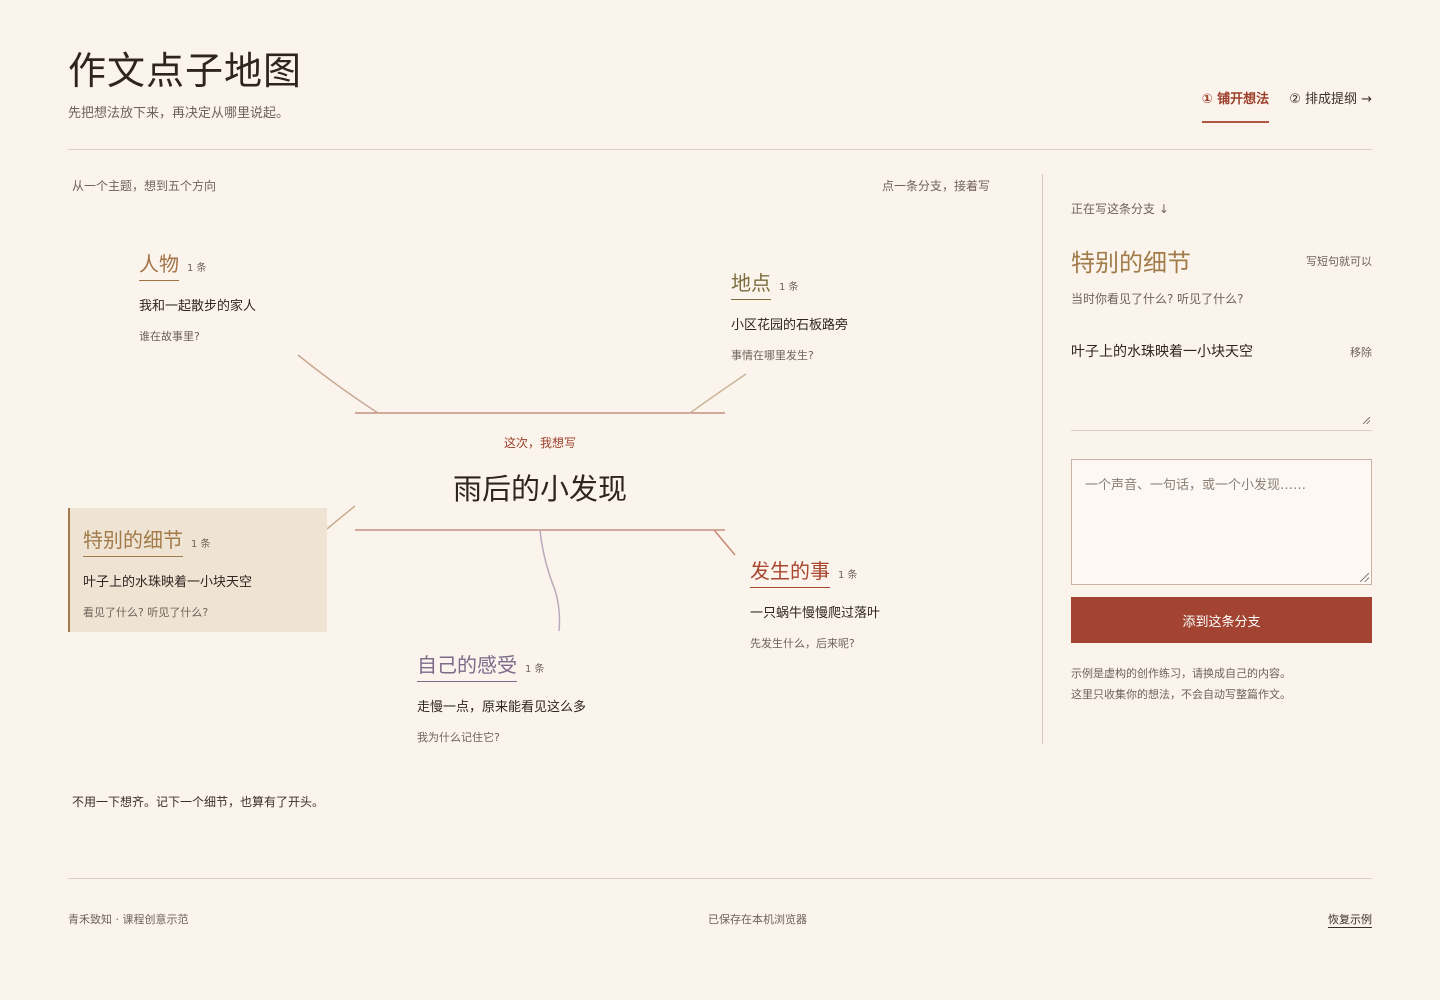 The image size is (1440, 1000). I want to click on branch-hint: 我为什么记住它?, so click(458, 737).